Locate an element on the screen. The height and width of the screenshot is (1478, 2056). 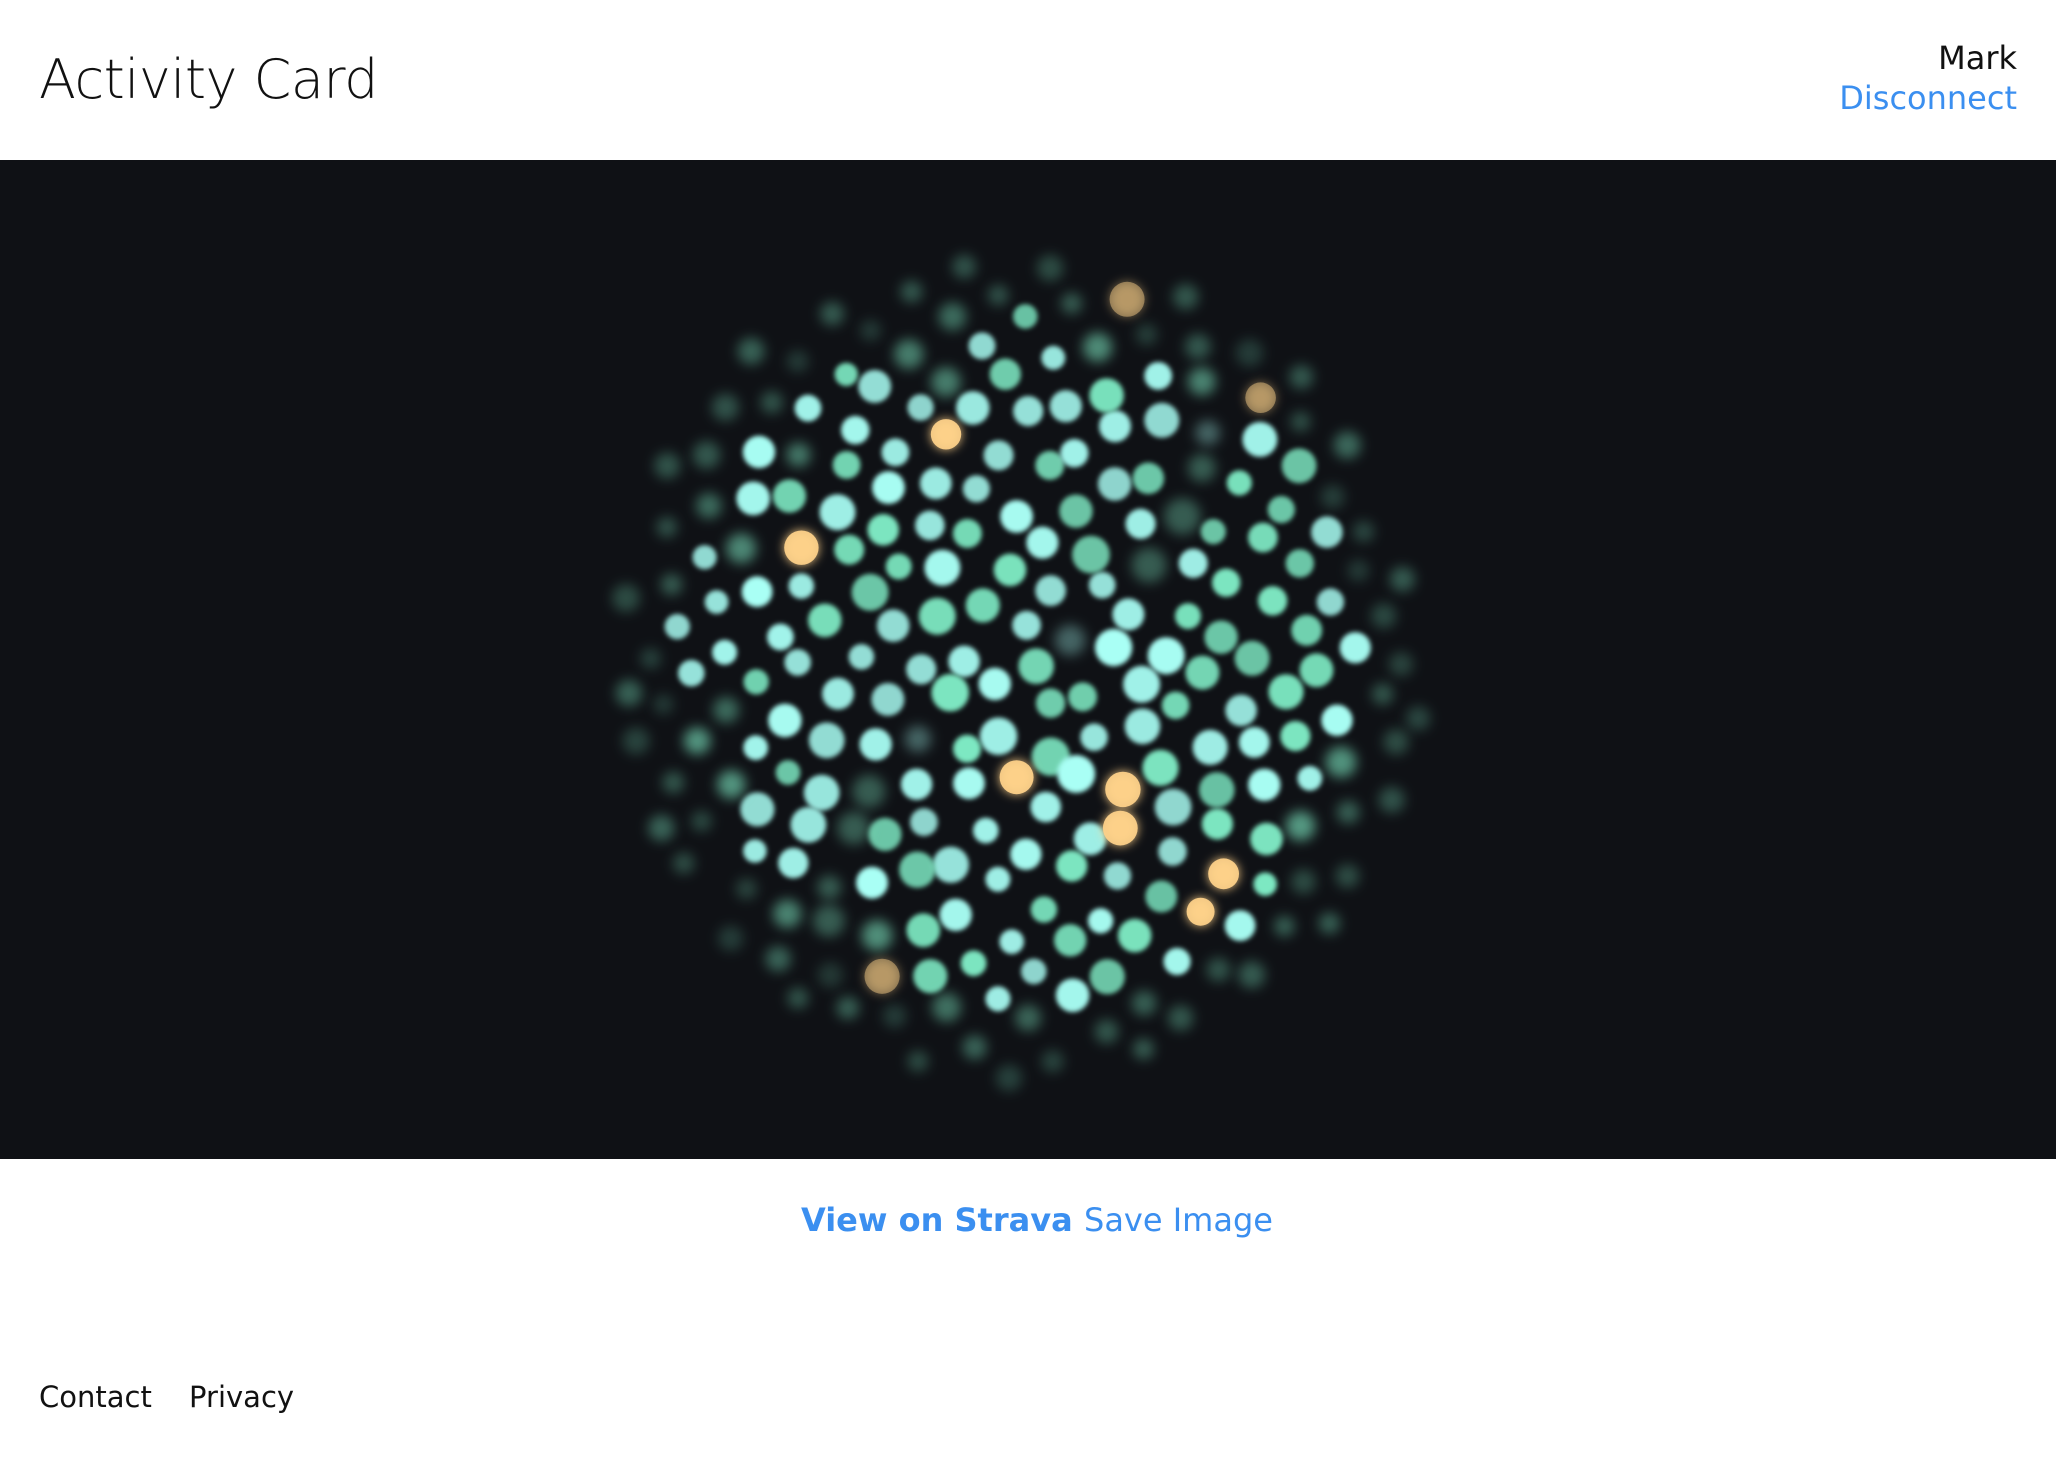
contact-link: Contact is located at coordinates (95, 1397).